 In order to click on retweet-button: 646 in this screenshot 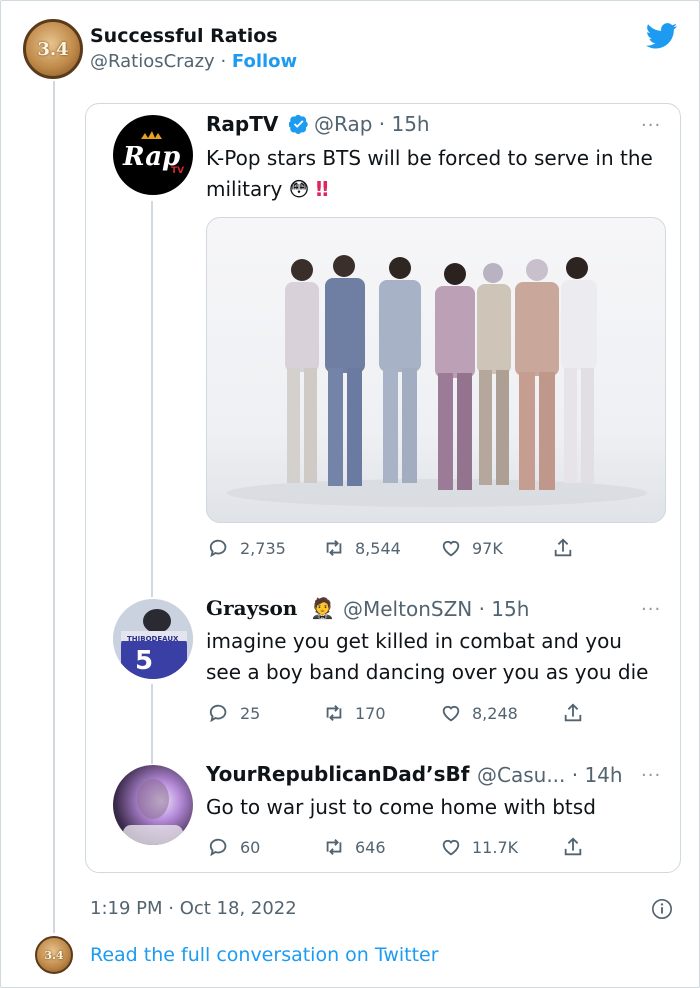, I will do `click(381, 847)`.